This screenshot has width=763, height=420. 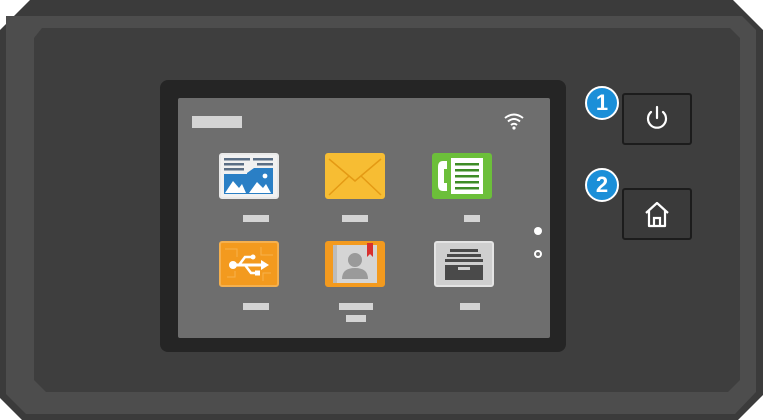 I want to click on email-app-tile, so click(x=355, y=176).